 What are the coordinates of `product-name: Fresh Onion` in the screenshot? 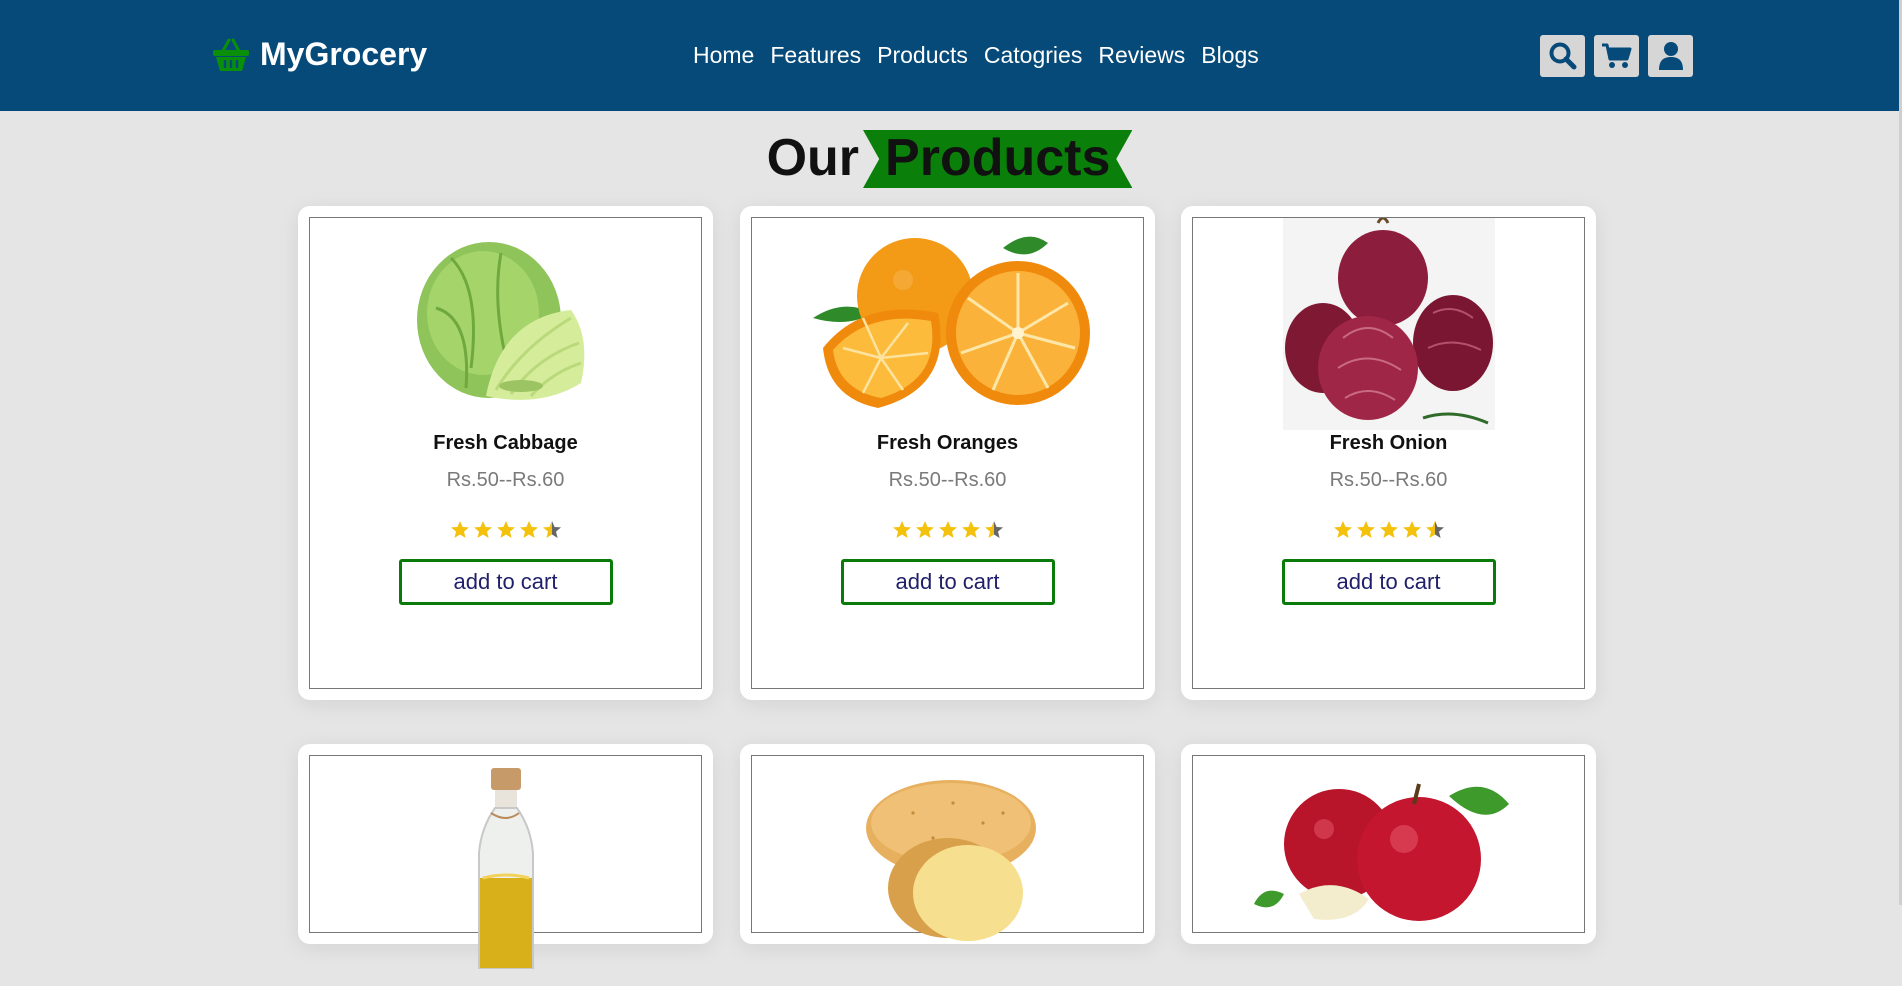 It's located at (1388, 443).